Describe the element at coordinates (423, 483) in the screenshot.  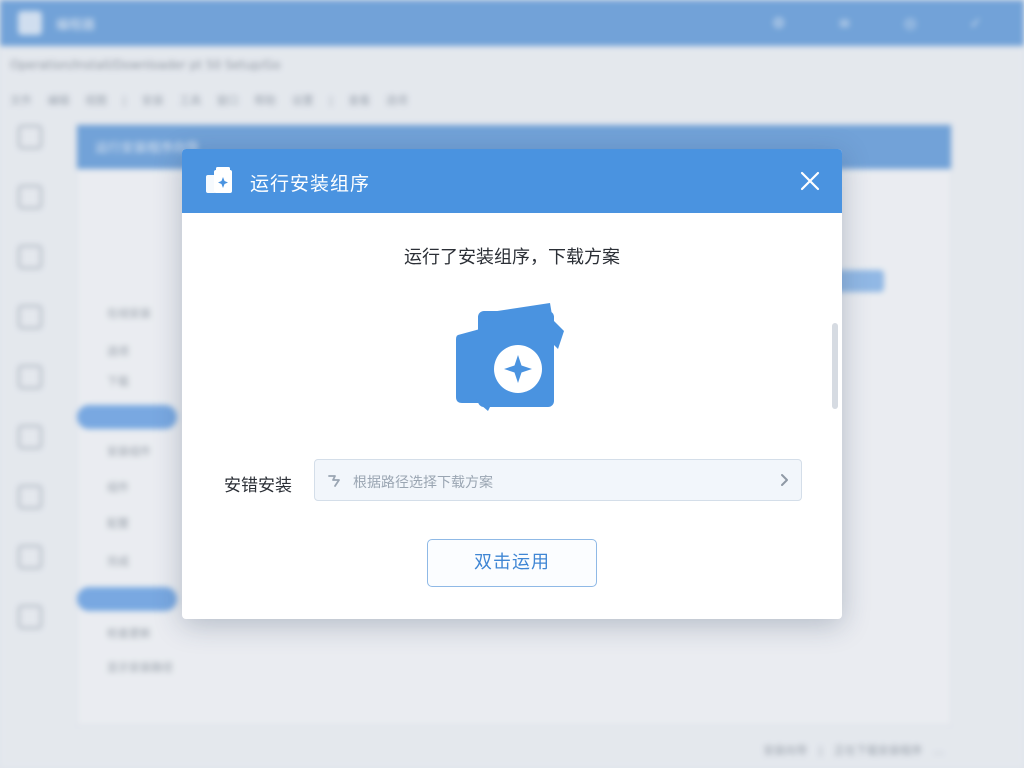
I see `install-path-placeholder: 根据路径选择下载方案` at that location.